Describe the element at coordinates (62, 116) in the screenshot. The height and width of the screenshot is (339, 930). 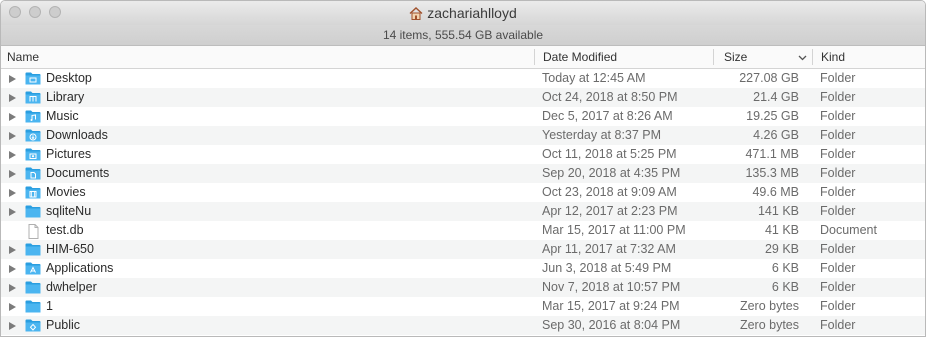
I see `file-name: Music` at that location.